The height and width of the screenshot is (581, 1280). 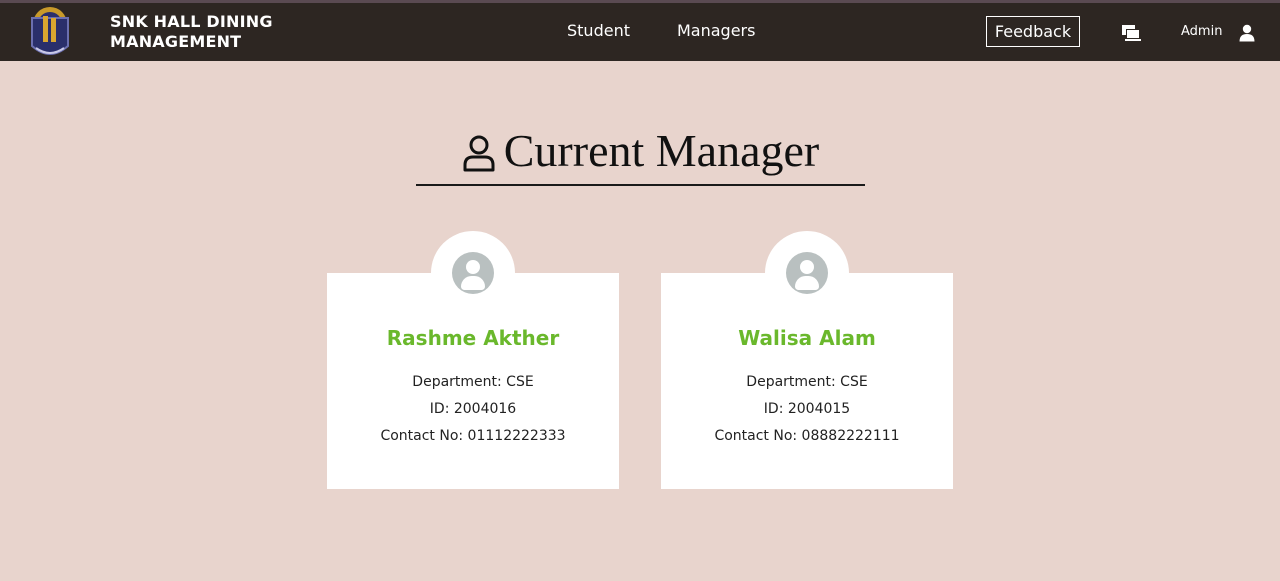 I want to click on admin-label: Admin, so click(x=1201, y=31).